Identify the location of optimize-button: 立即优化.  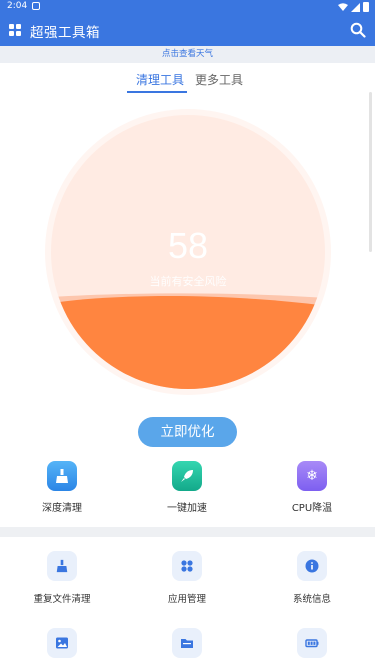
(187, 432).